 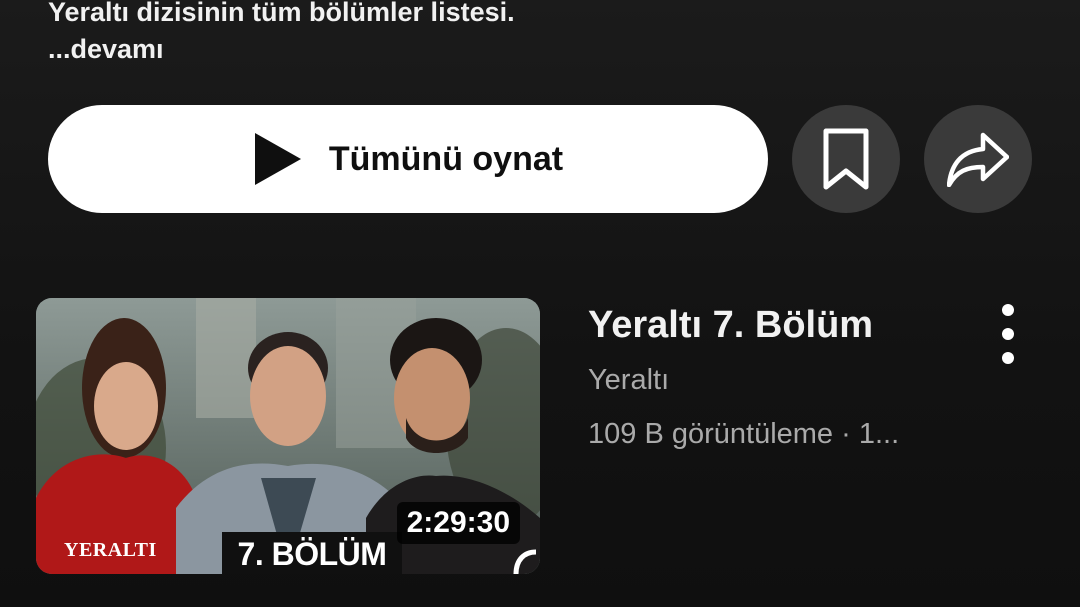 I want to click on share-icon, so click(x=978, y=159).